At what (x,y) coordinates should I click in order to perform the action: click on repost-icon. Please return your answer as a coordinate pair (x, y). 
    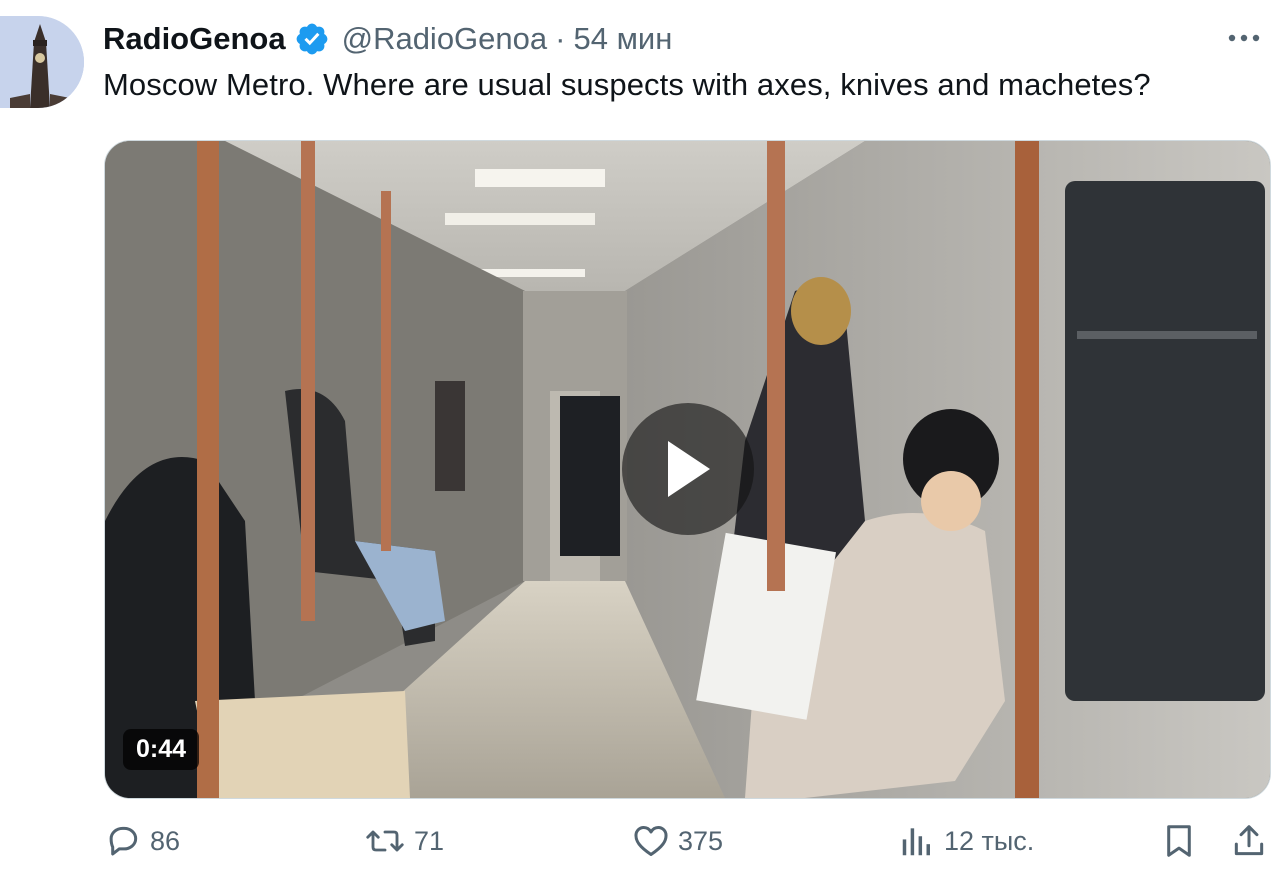
    Looking at the image, I should click on (385, 841).